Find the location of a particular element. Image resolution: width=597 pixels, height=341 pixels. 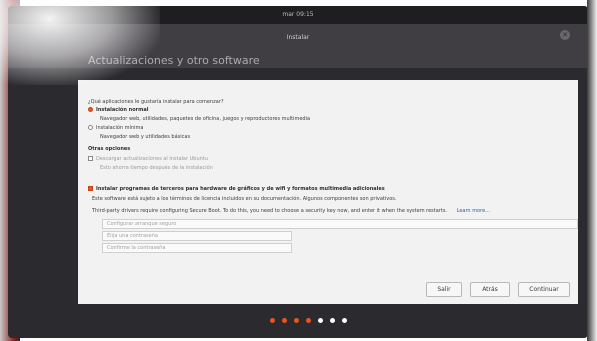

other-options-heading: Otras opciones is located at coordinates (109, 149).